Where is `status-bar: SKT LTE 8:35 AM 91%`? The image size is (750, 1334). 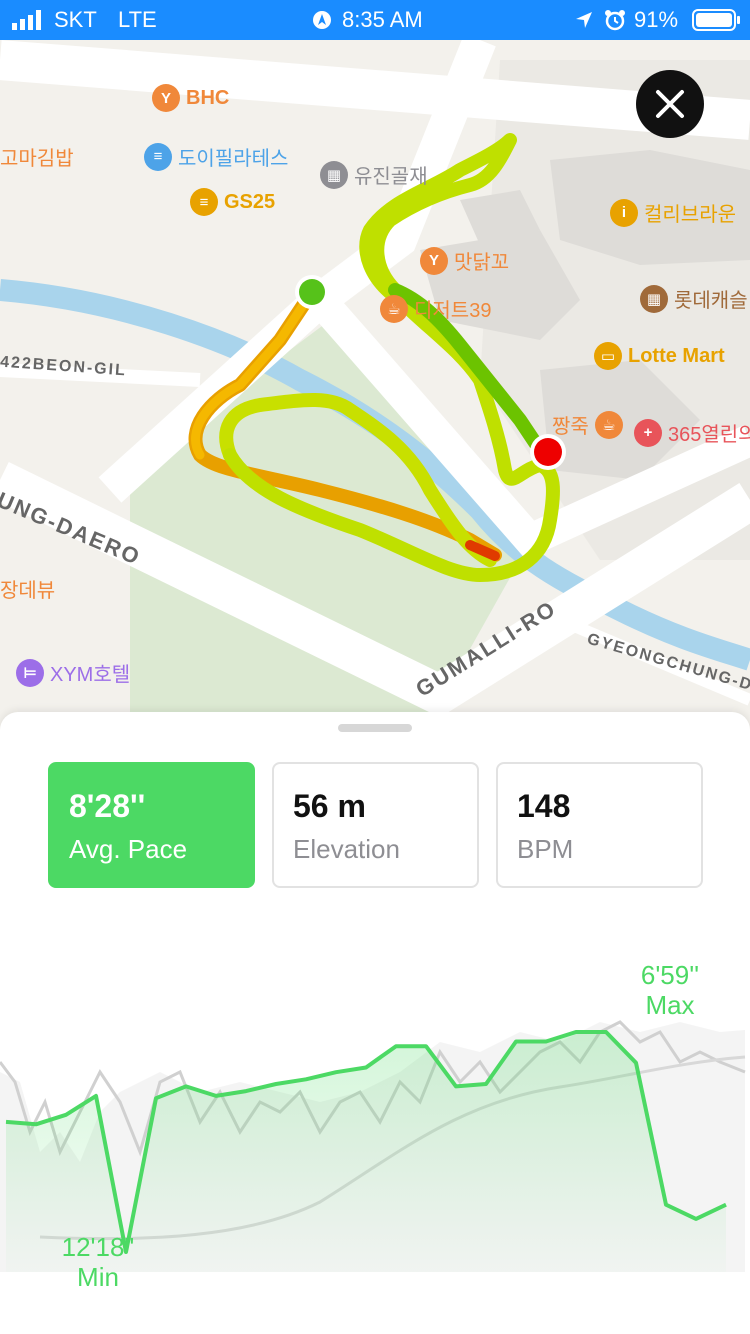 status-bar: SKT LTE 8:35 AM 91% is located at coordinates (375, 20).